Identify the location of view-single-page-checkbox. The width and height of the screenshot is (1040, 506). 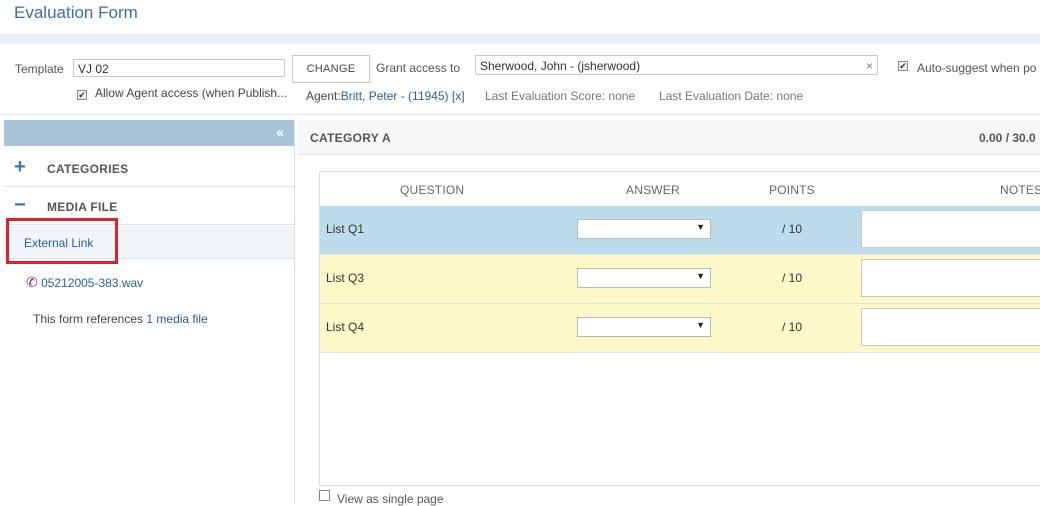
(324, 495).